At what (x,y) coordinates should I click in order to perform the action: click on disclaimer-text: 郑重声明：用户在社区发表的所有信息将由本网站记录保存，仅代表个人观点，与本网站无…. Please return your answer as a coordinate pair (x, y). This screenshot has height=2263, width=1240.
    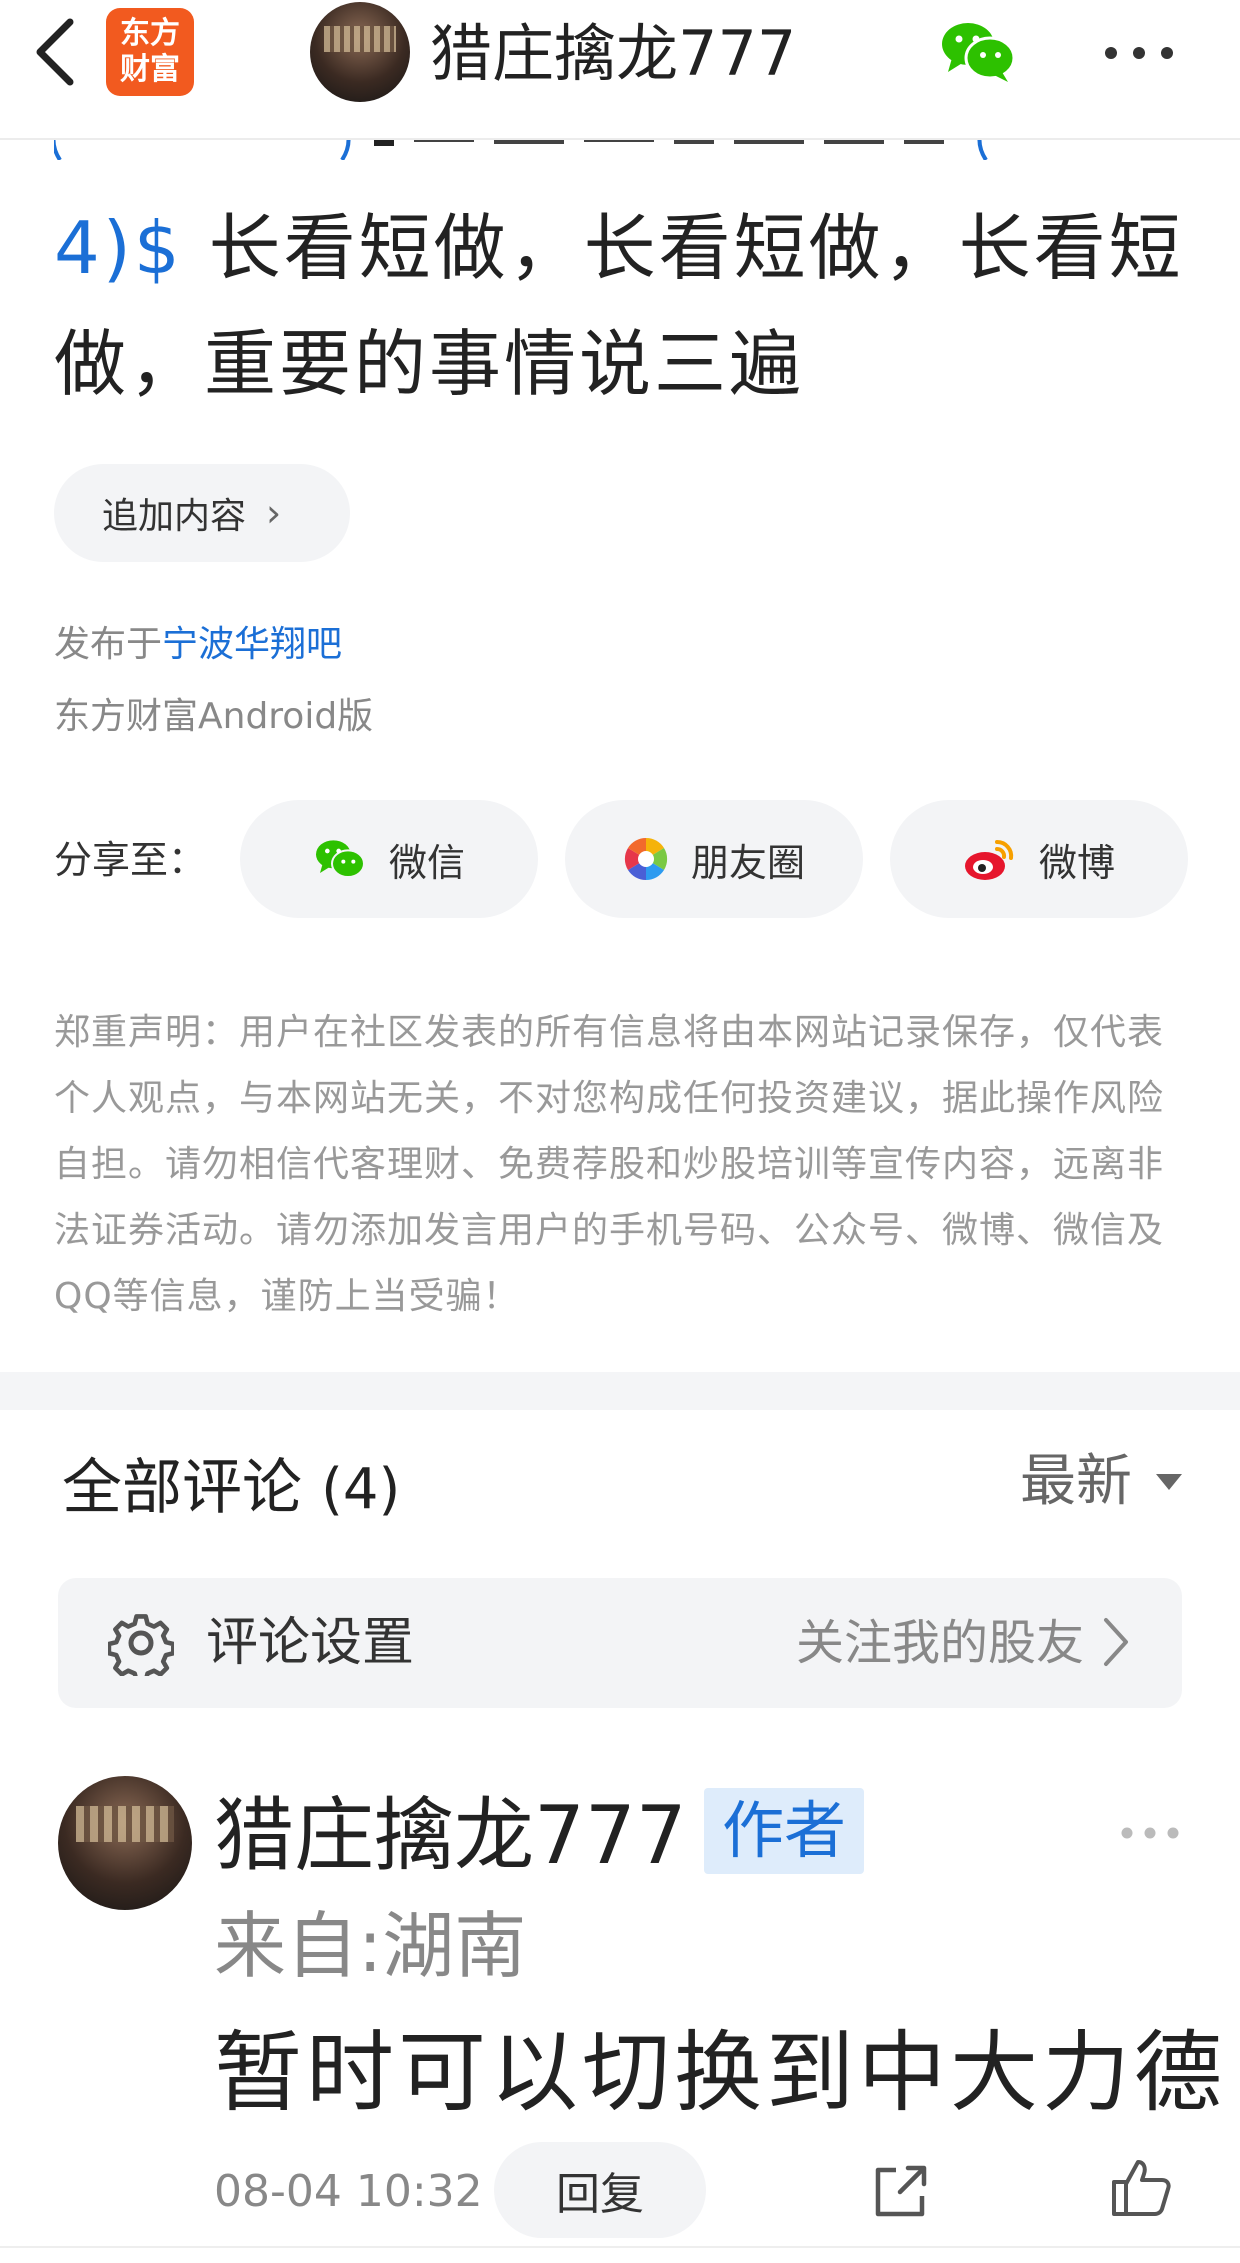
    Looking at the image, I should click on (609, 1164).